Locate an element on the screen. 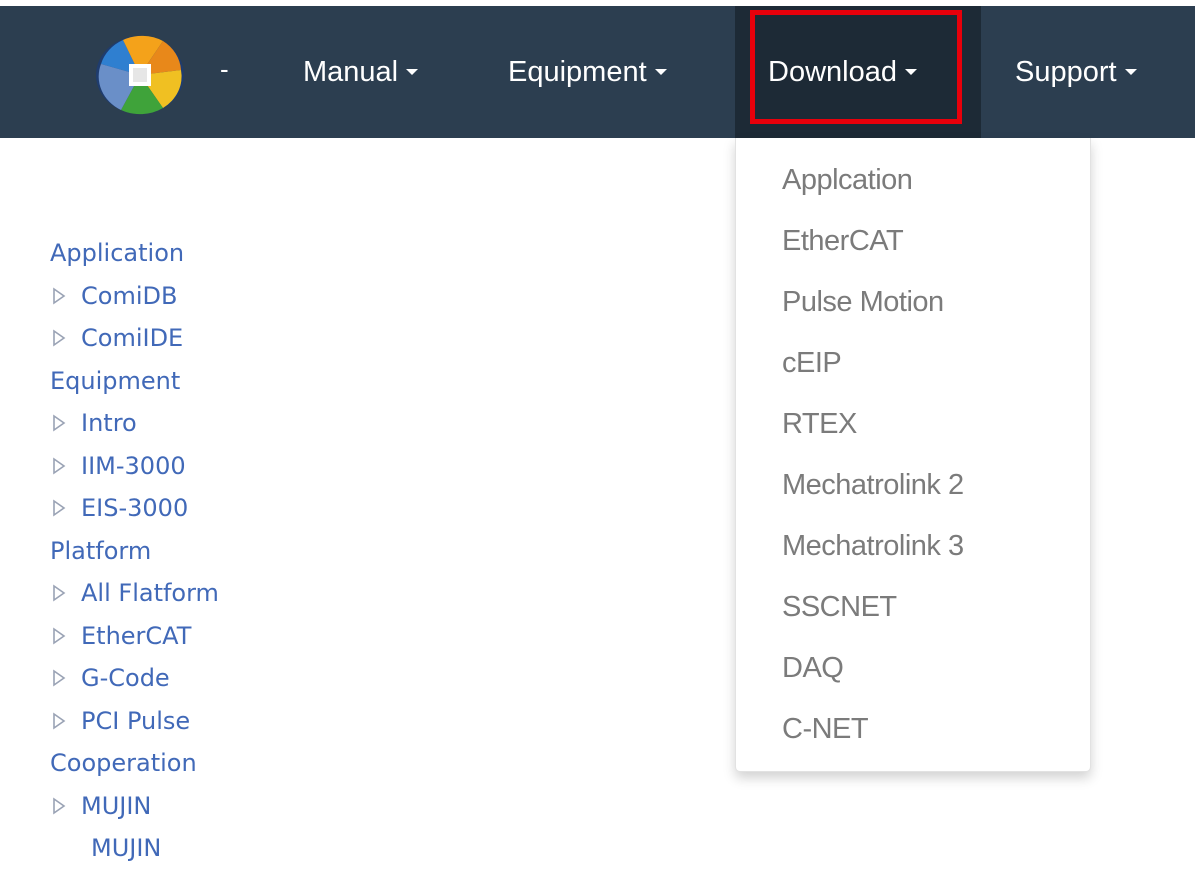 This screenshot has width=1195, height=870. sidebar-item-label: PCI Pulse is located at coordinates (136, 720).